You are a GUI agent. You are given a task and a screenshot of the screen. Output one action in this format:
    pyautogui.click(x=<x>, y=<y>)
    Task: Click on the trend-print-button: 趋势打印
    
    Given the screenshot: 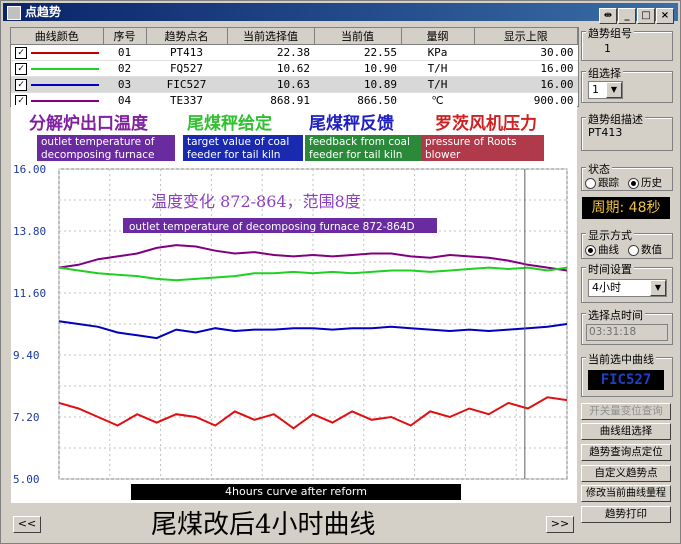 What is the action you would take?
    pyautogui.click(x=626, y=514)
    